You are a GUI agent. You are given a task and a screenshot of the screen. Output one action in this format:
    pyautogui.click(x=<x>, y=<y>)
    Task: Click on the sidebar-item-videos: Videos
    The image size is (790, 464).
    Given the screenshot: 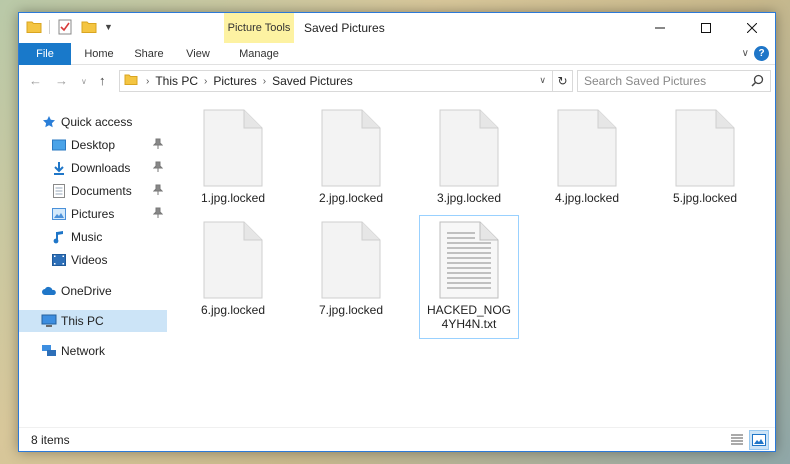 What is the action you would take?
    pyautogui.click(x=93, y=260)
    